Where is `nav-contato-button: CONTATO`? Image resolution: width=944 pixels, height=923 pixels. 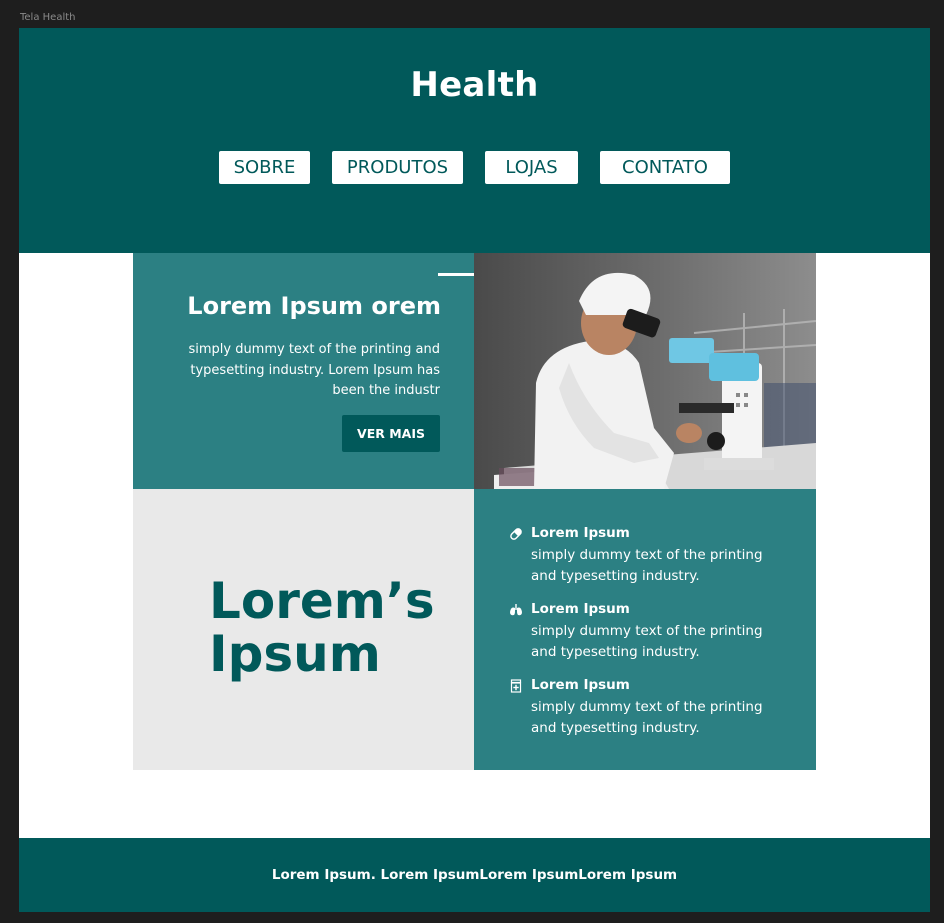
nav-contato-button: CONTATO is located at coordinates (665, 167).